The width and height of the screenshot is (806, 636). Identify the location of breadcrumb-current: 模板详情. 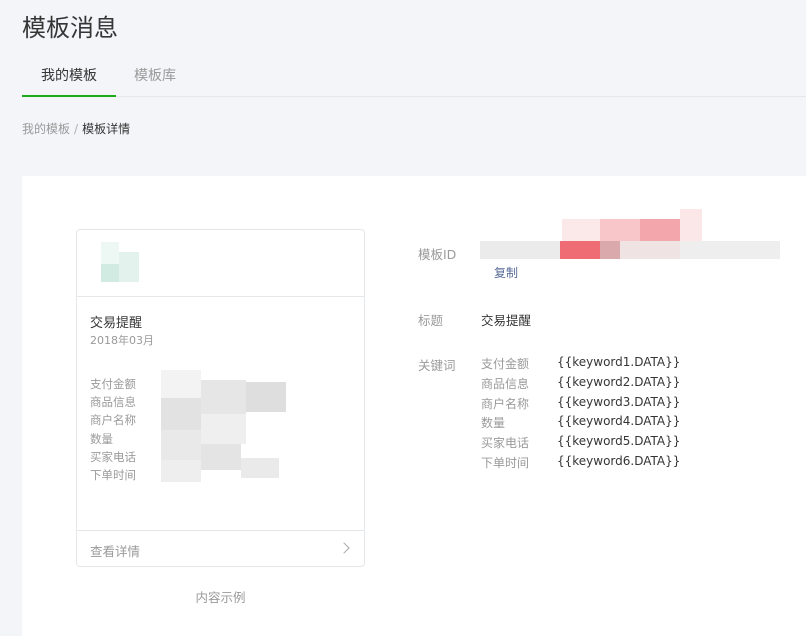
(106, 129).